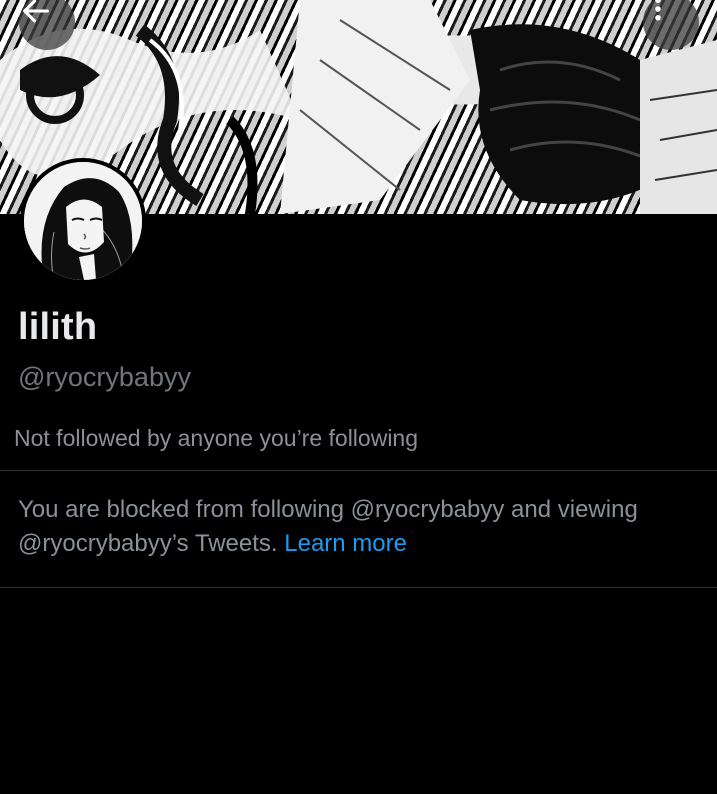 The width and height of the screenshot is (717, 794). I want to click on followers-you-know-note: Not followed by anyone you’re following, so click(216, 438).